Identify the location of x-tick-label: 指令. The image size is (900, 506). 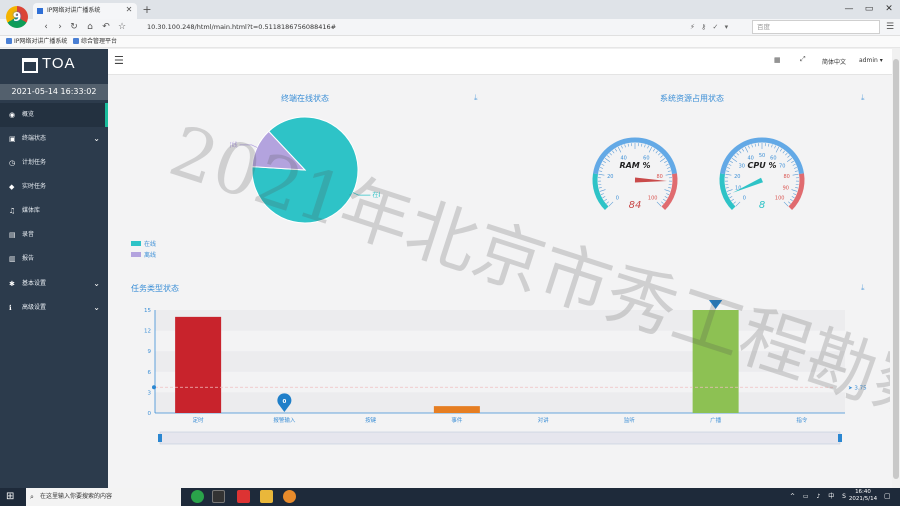
(802, 420).